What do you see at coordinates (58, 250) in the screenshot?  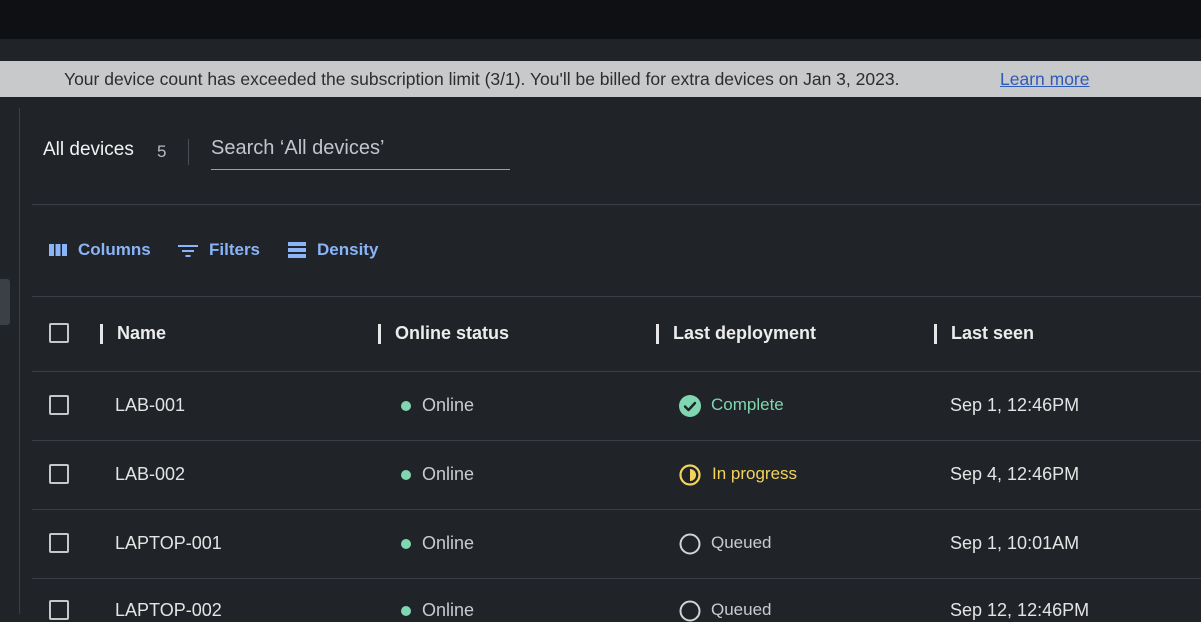 I see `columns-icon` at bounding box center [58, 250].